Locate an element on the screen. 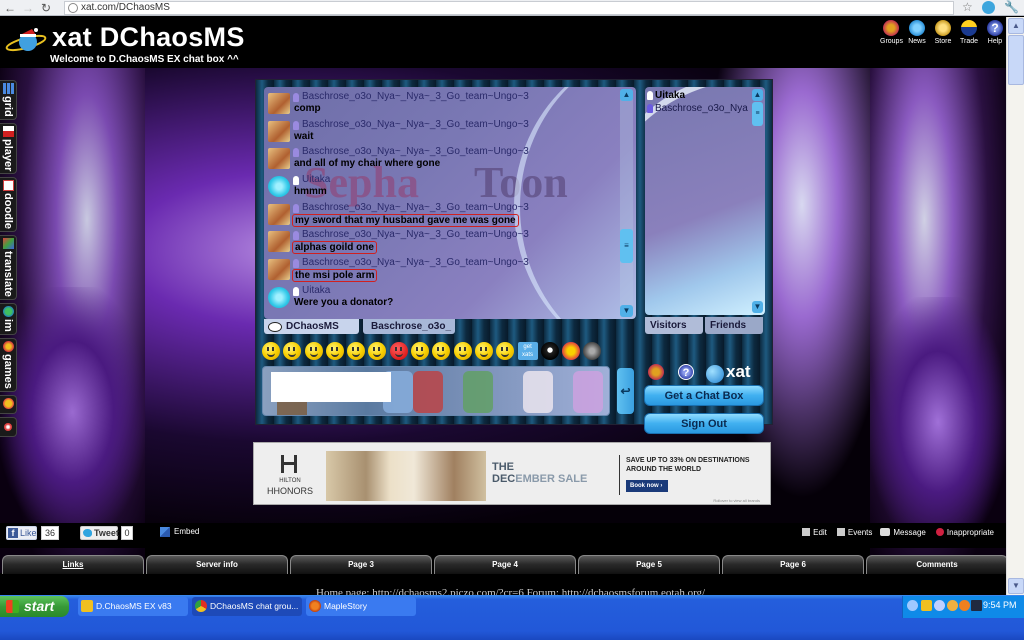 The image size is (1024, 640). tab-page-6: Page 6 is located at coordinates (793, 564).